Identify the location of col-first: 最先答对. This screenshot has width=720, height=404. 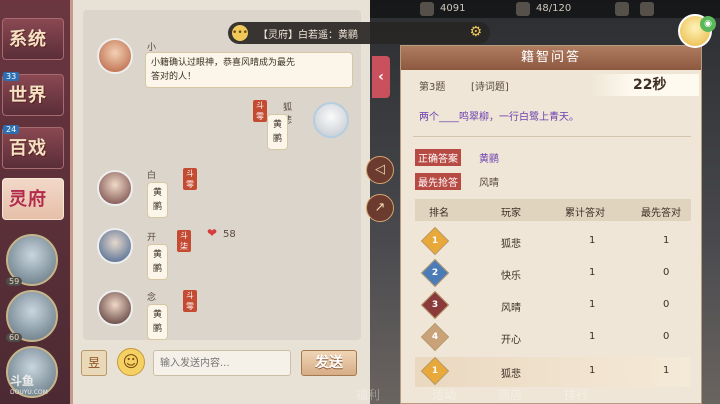
(661, 213).